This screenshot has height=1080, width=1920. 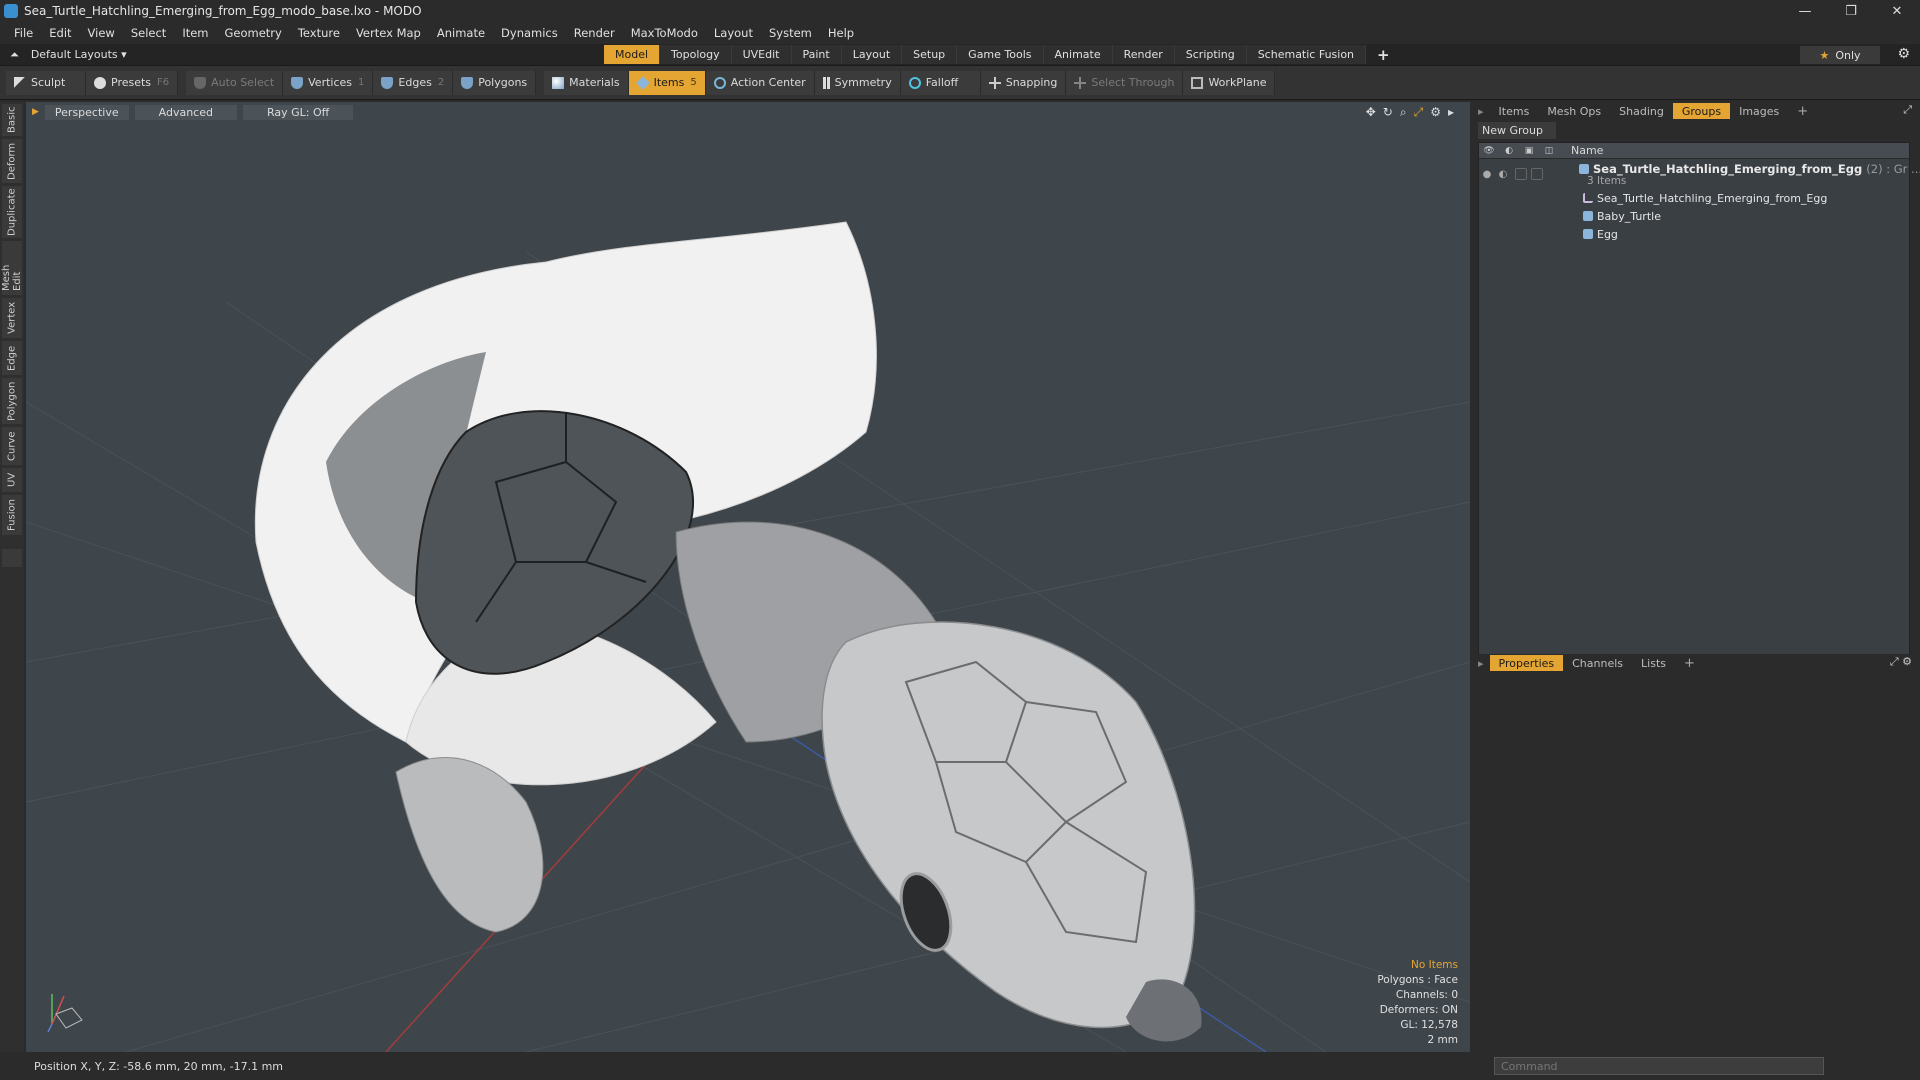 What do you see at coordinates (1229, 82) in the screenshot?
I see `workplane-button: WorkPlane` at bounding box center [1229, 82].